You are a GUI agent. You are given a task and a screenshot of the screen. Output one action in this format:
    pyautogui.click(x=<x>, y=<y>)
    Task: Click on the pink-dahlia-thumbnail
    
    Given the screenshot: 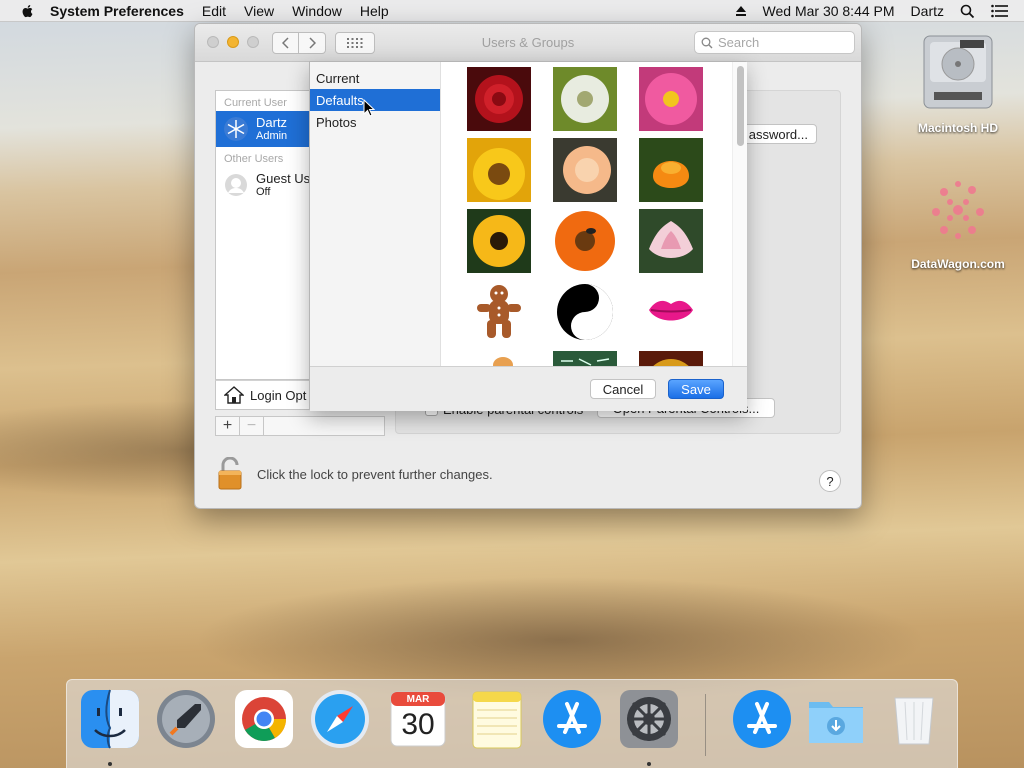 What is the action you would take?
    pyautogui.click(x=671, y=99)
    